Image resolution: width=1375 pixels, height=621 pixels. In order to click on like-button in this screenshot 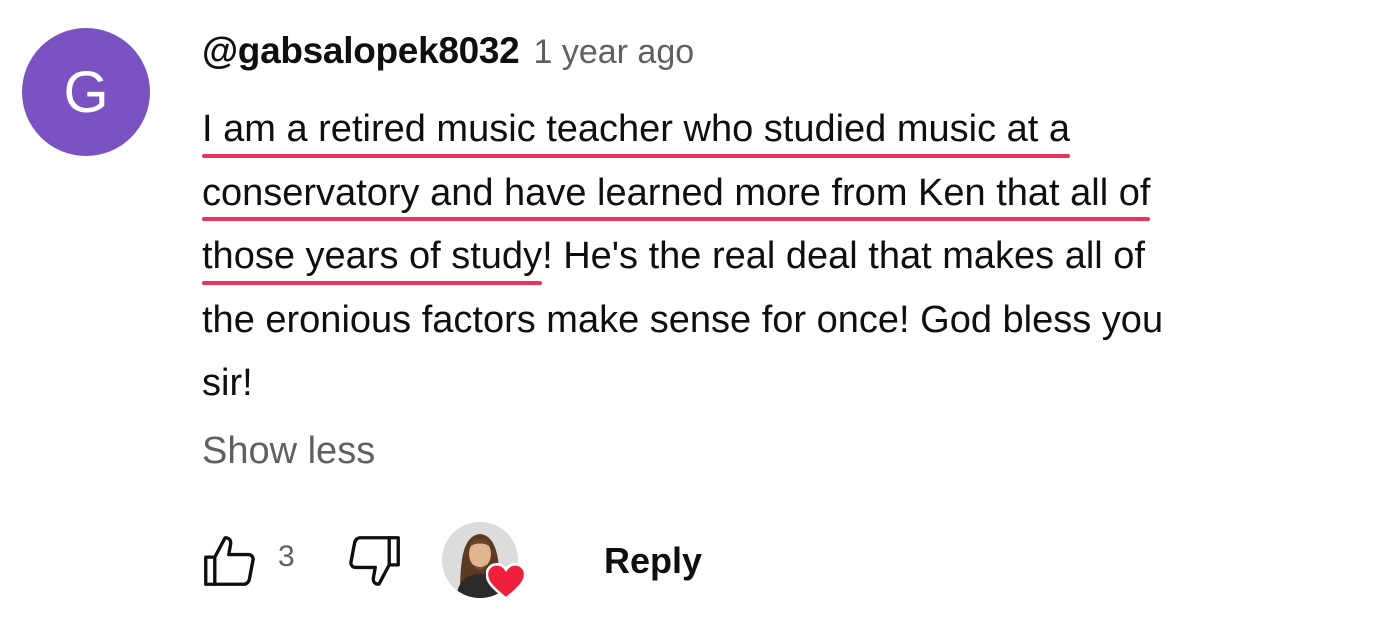, I will do `click(229, 561)`.